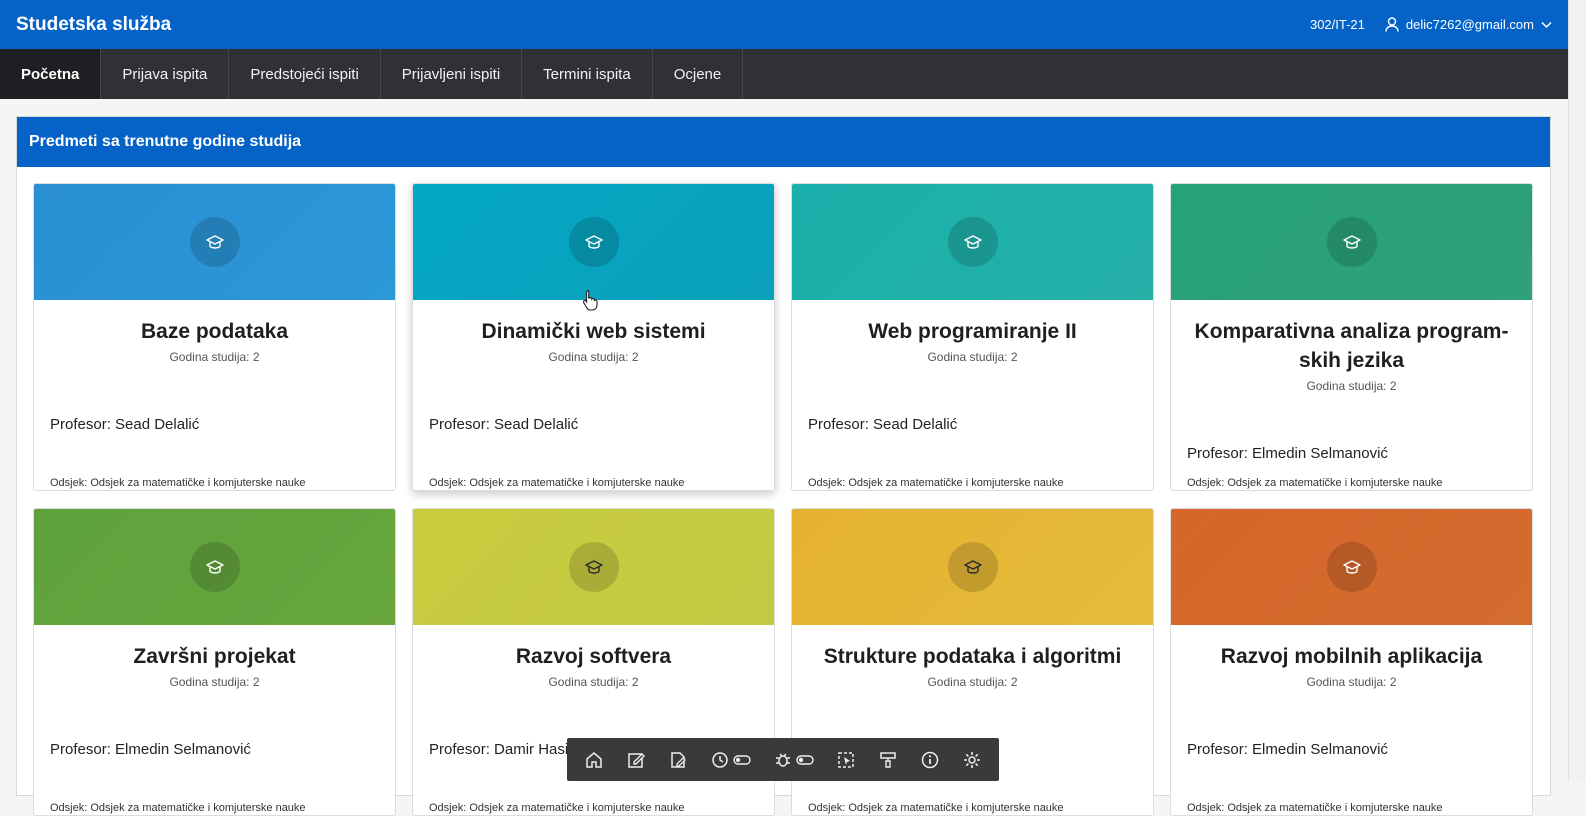 The height and width of the screenshot is (816, 1586). I want to click on course-title: Strukture podataka i algoritmi, so click(972, 656).